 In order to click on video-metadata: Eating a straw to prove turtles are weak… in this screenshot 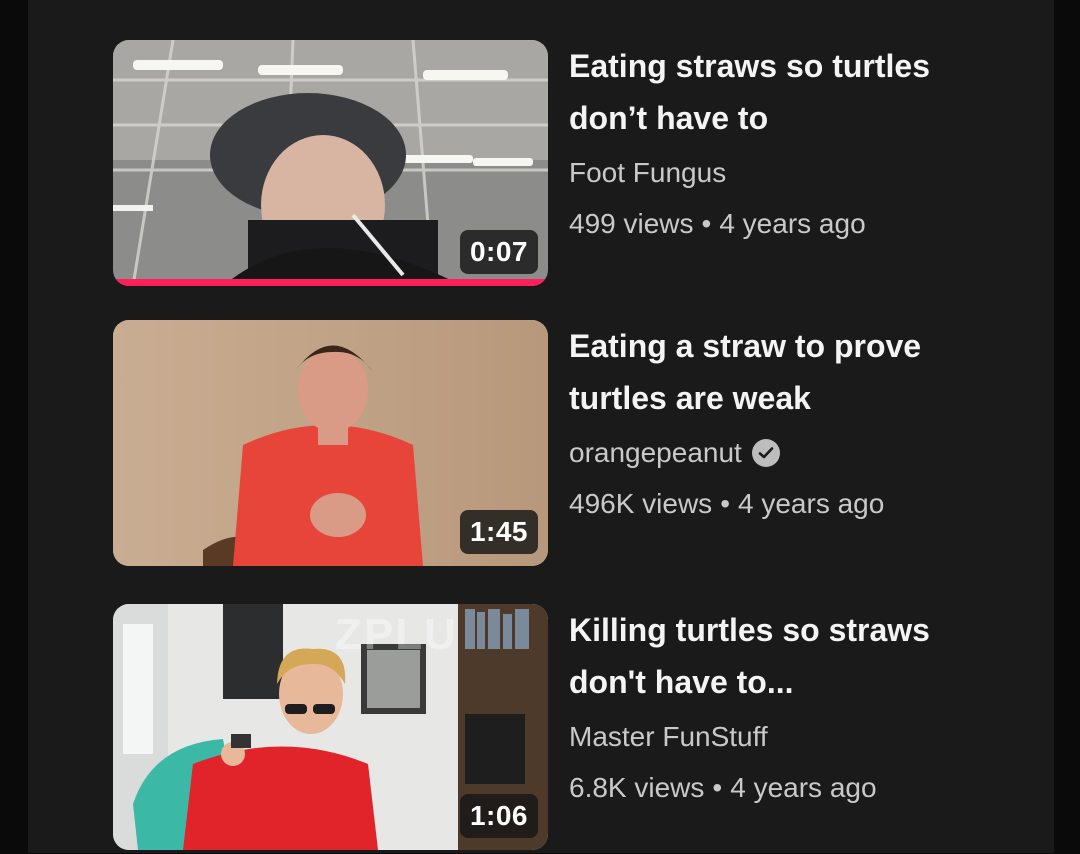, I will do `click(804, 425)`.